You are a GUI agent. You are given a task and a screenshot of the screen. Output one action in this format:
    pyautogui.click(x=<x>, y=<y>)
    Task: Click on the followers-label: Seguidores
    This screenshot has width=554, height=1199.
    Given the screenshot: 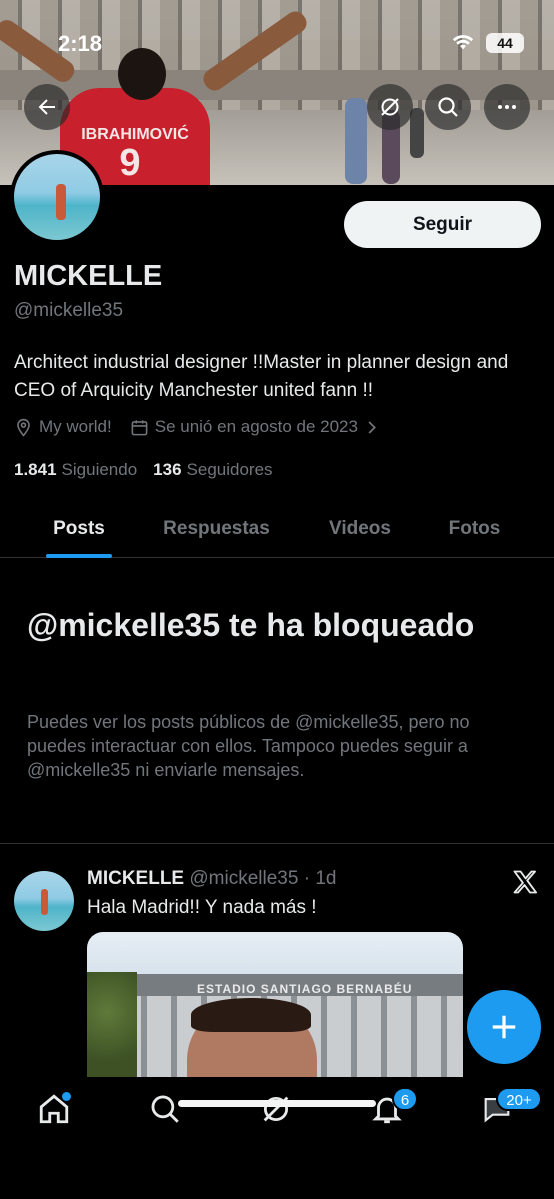 What is the action you would take?
    pyautogui.click(x=229, y=469)
    